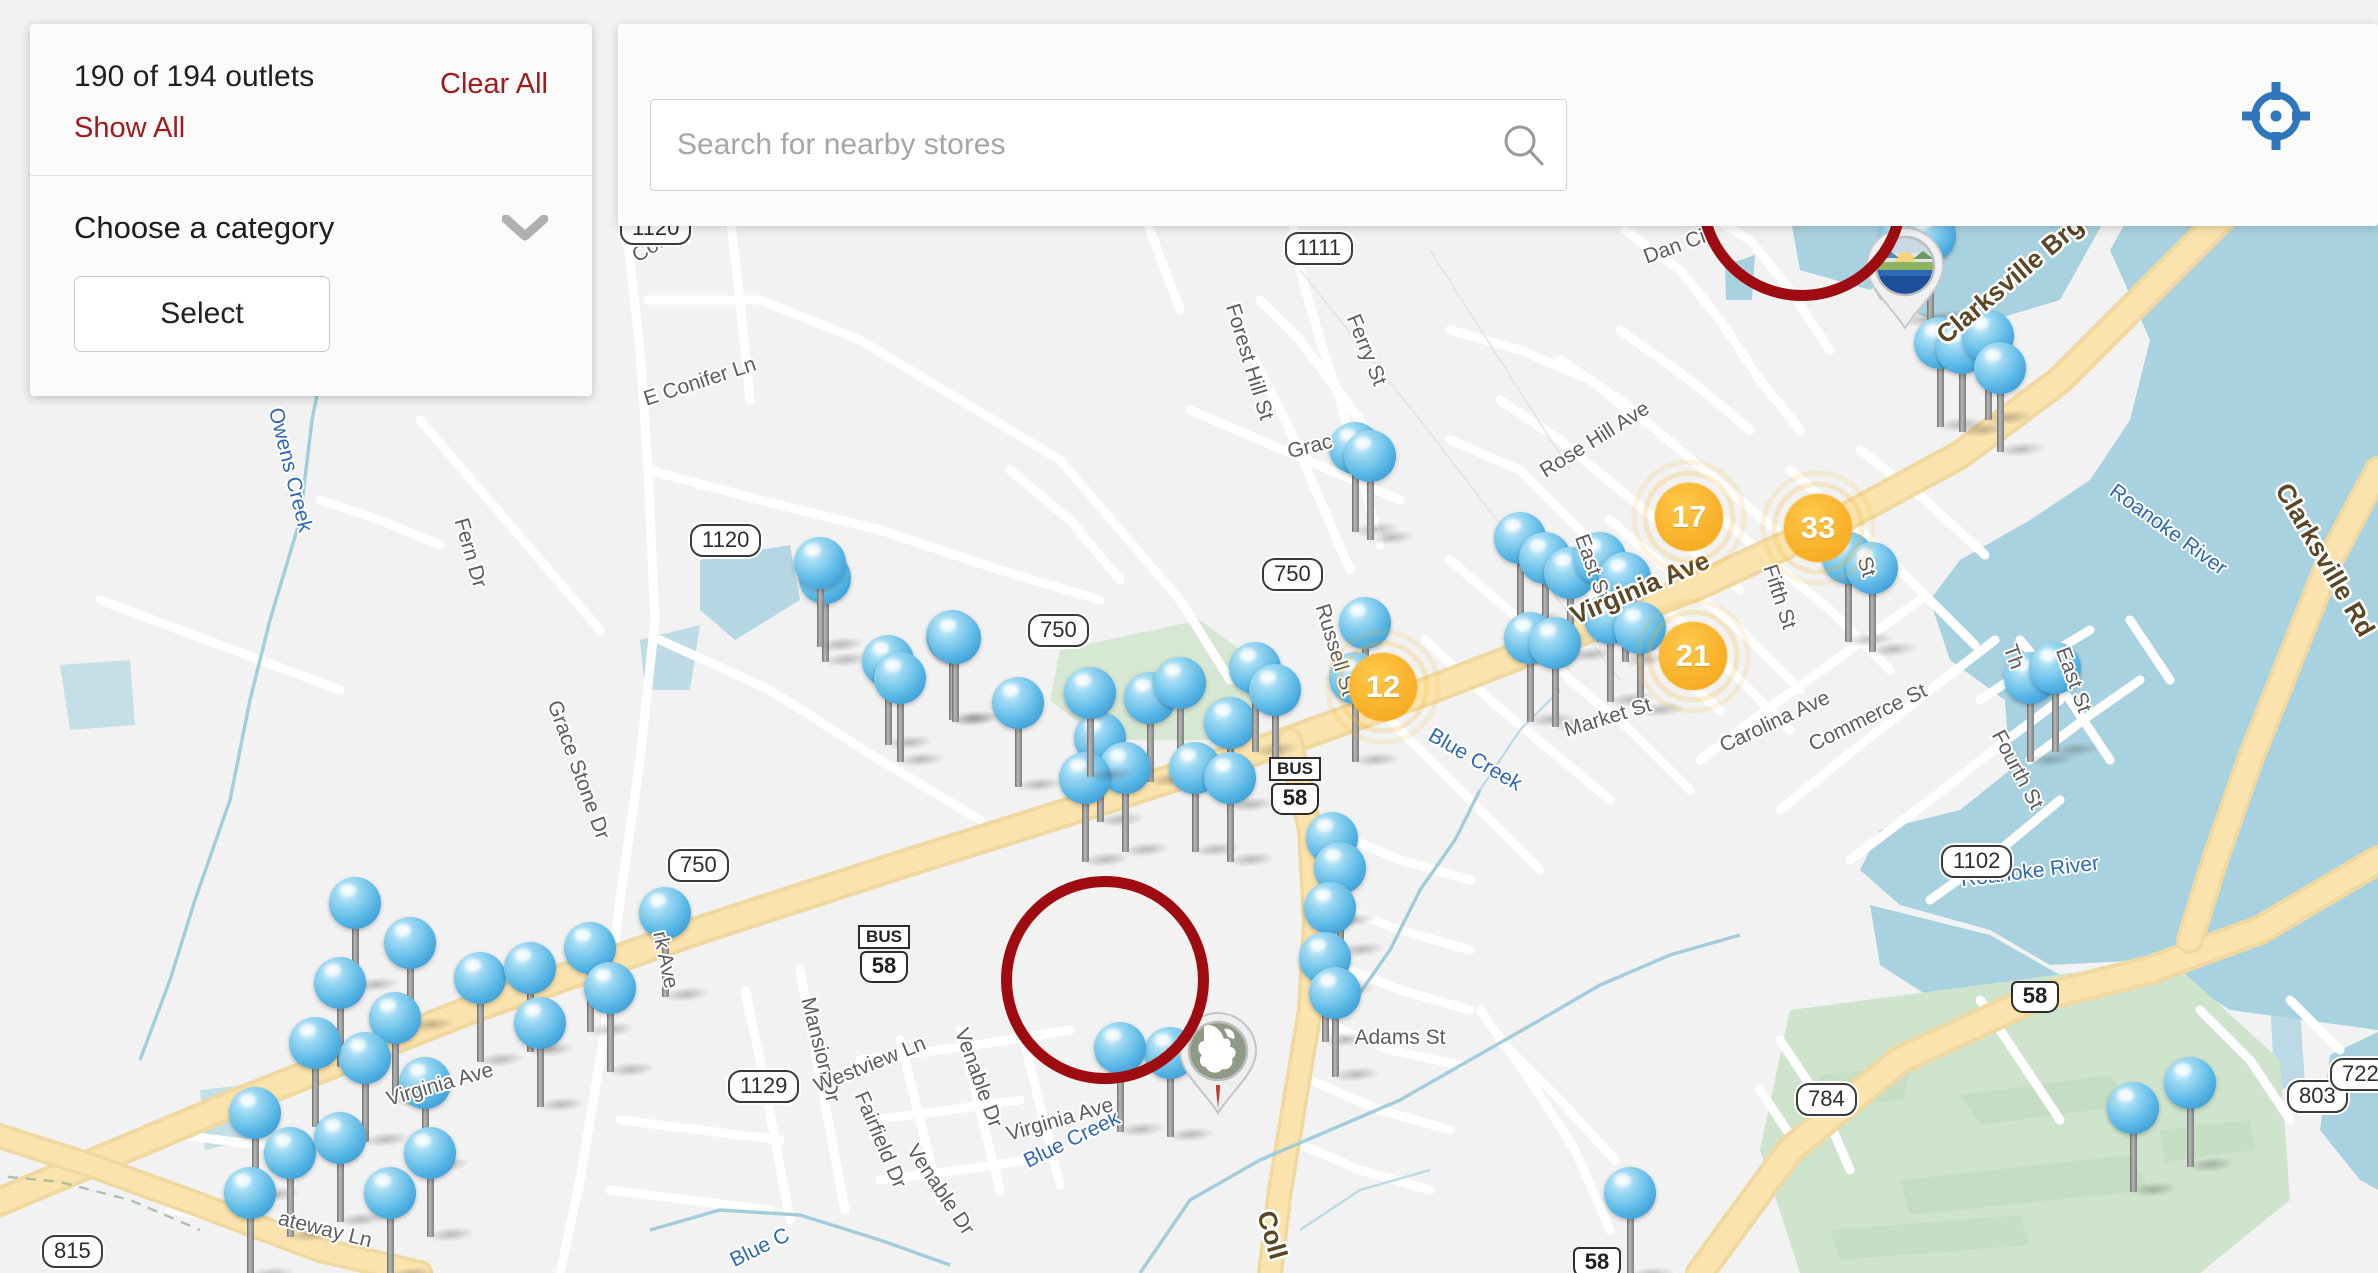 Image resolution: width=2378 pixels, height=1273 pixels. What do you see at coordinates (764, 1086) in the screenshot?
I see `route-shield: 1129` at bounding box center [764, 1086].